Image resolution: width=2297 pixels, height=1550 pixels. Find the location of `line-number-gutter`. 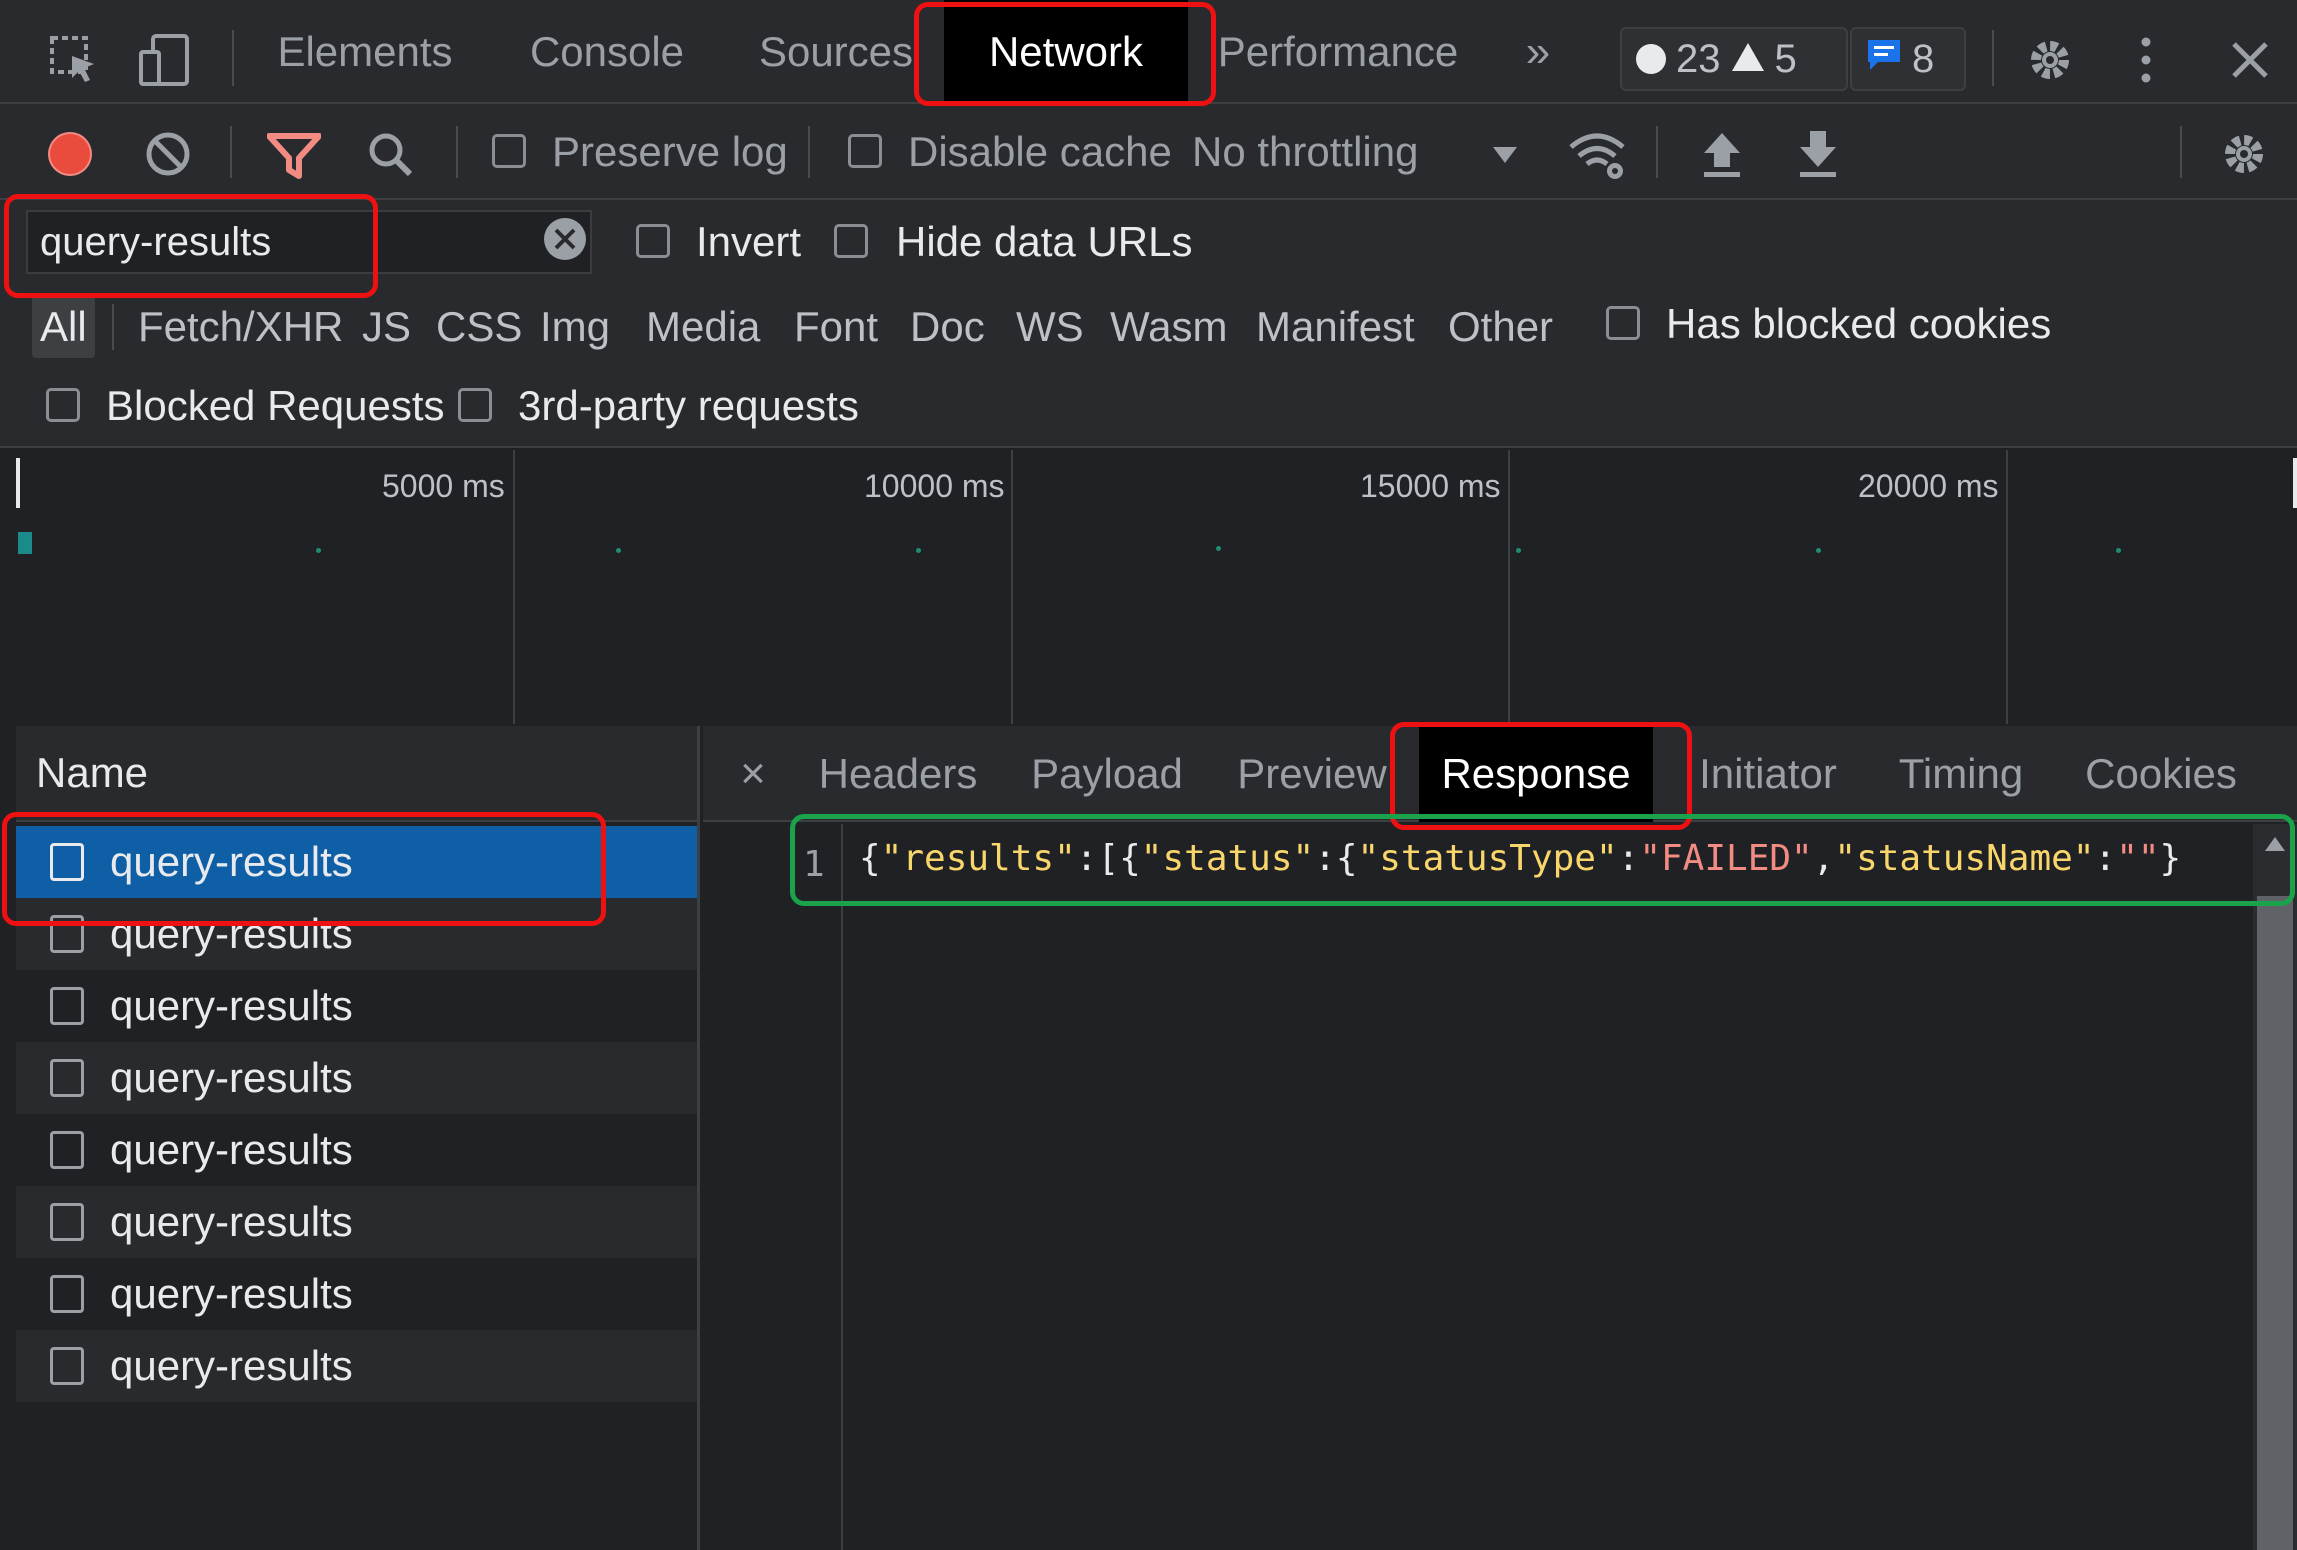

line-number-gutter is located at coordinates (773, 1187).